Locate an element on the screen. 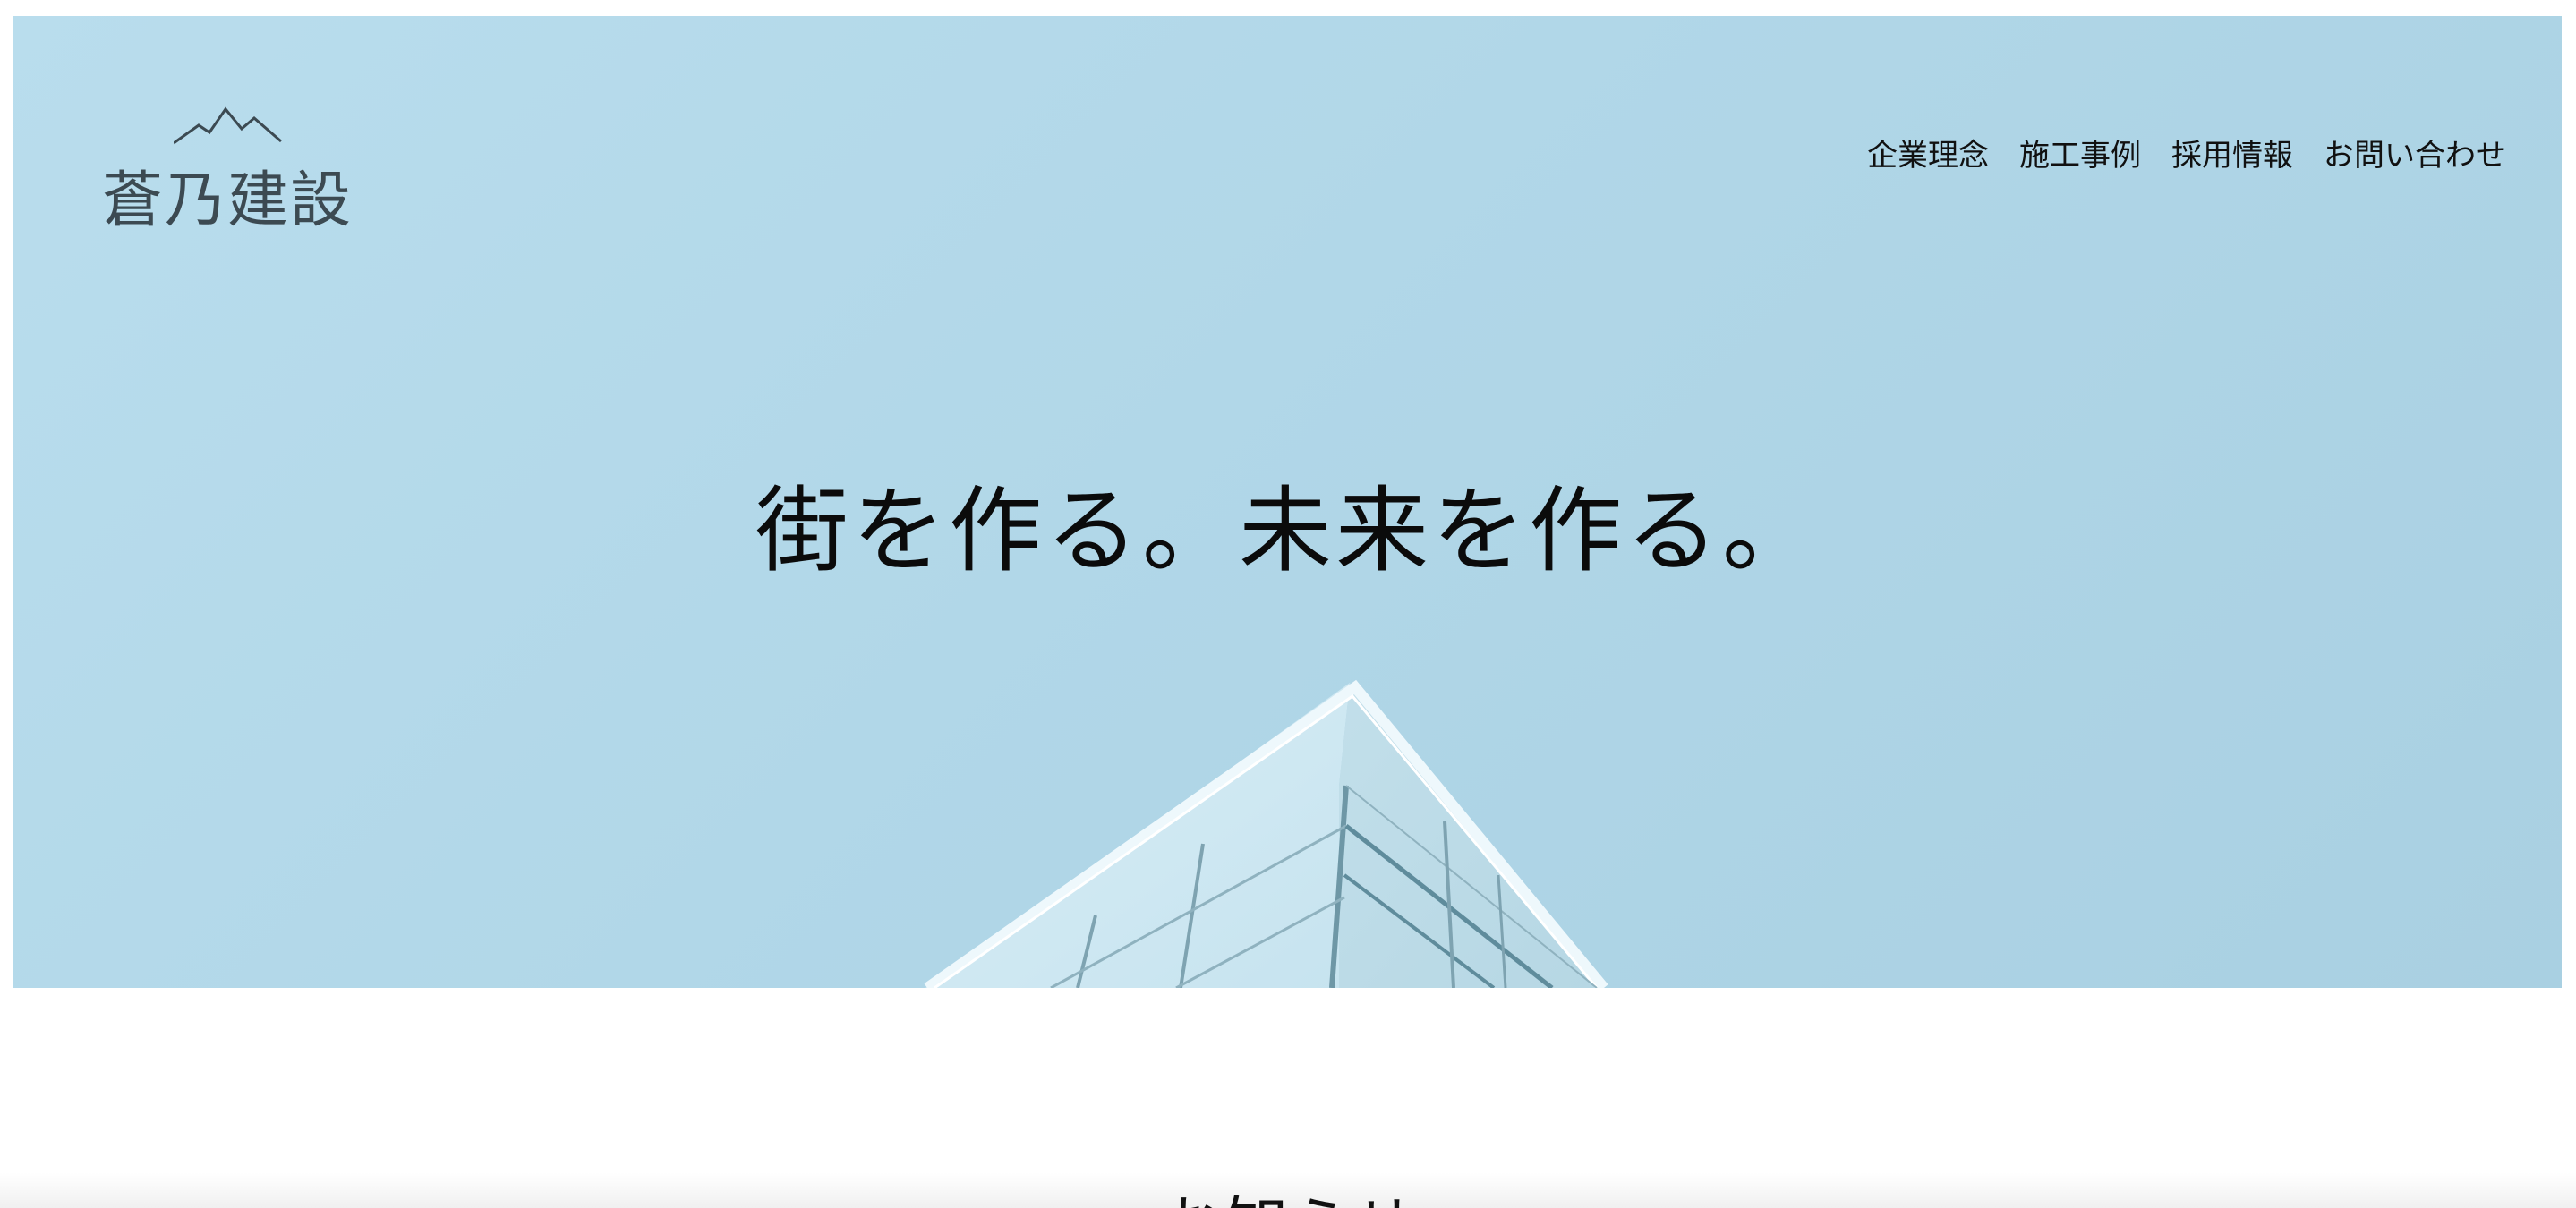 The width and height of the screenshot is (2576, 1208). news-section-title: お知らせ is located at coordinates (1288, 1191).